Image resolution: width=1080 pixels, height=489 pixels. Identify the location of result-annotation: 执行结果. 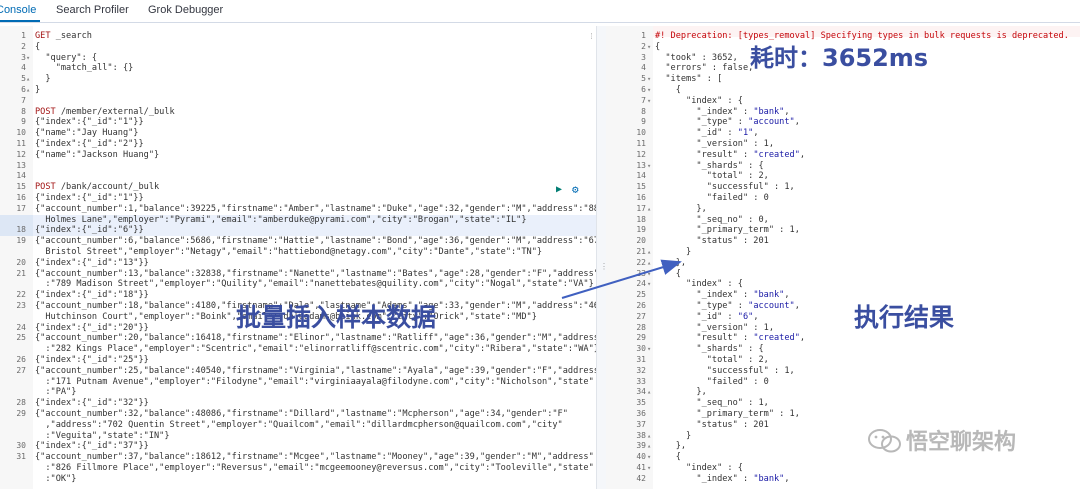
(904, 317).